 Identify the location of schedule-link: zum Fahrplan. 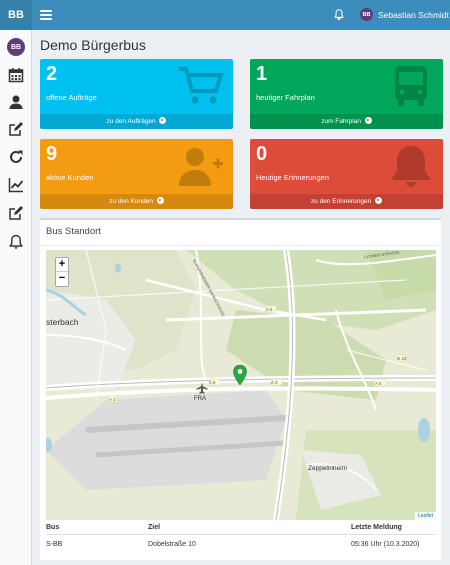
(346, 121).